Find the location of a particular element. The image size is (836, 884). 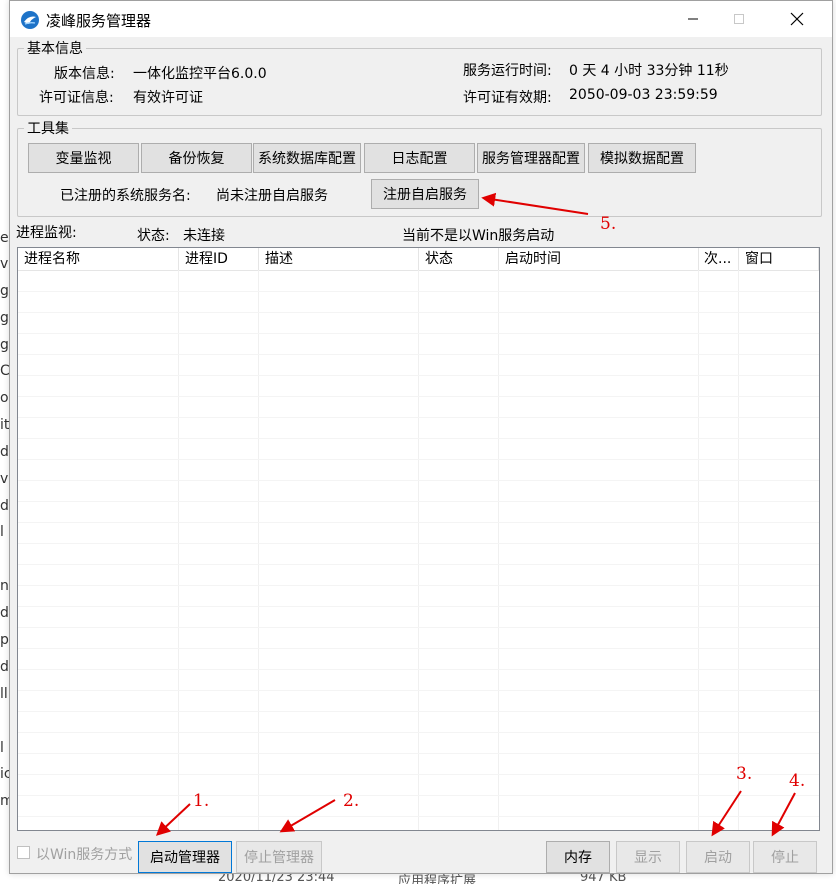

system-db-config-button: 系统数据库配置 is located at coordinates (307, 158).